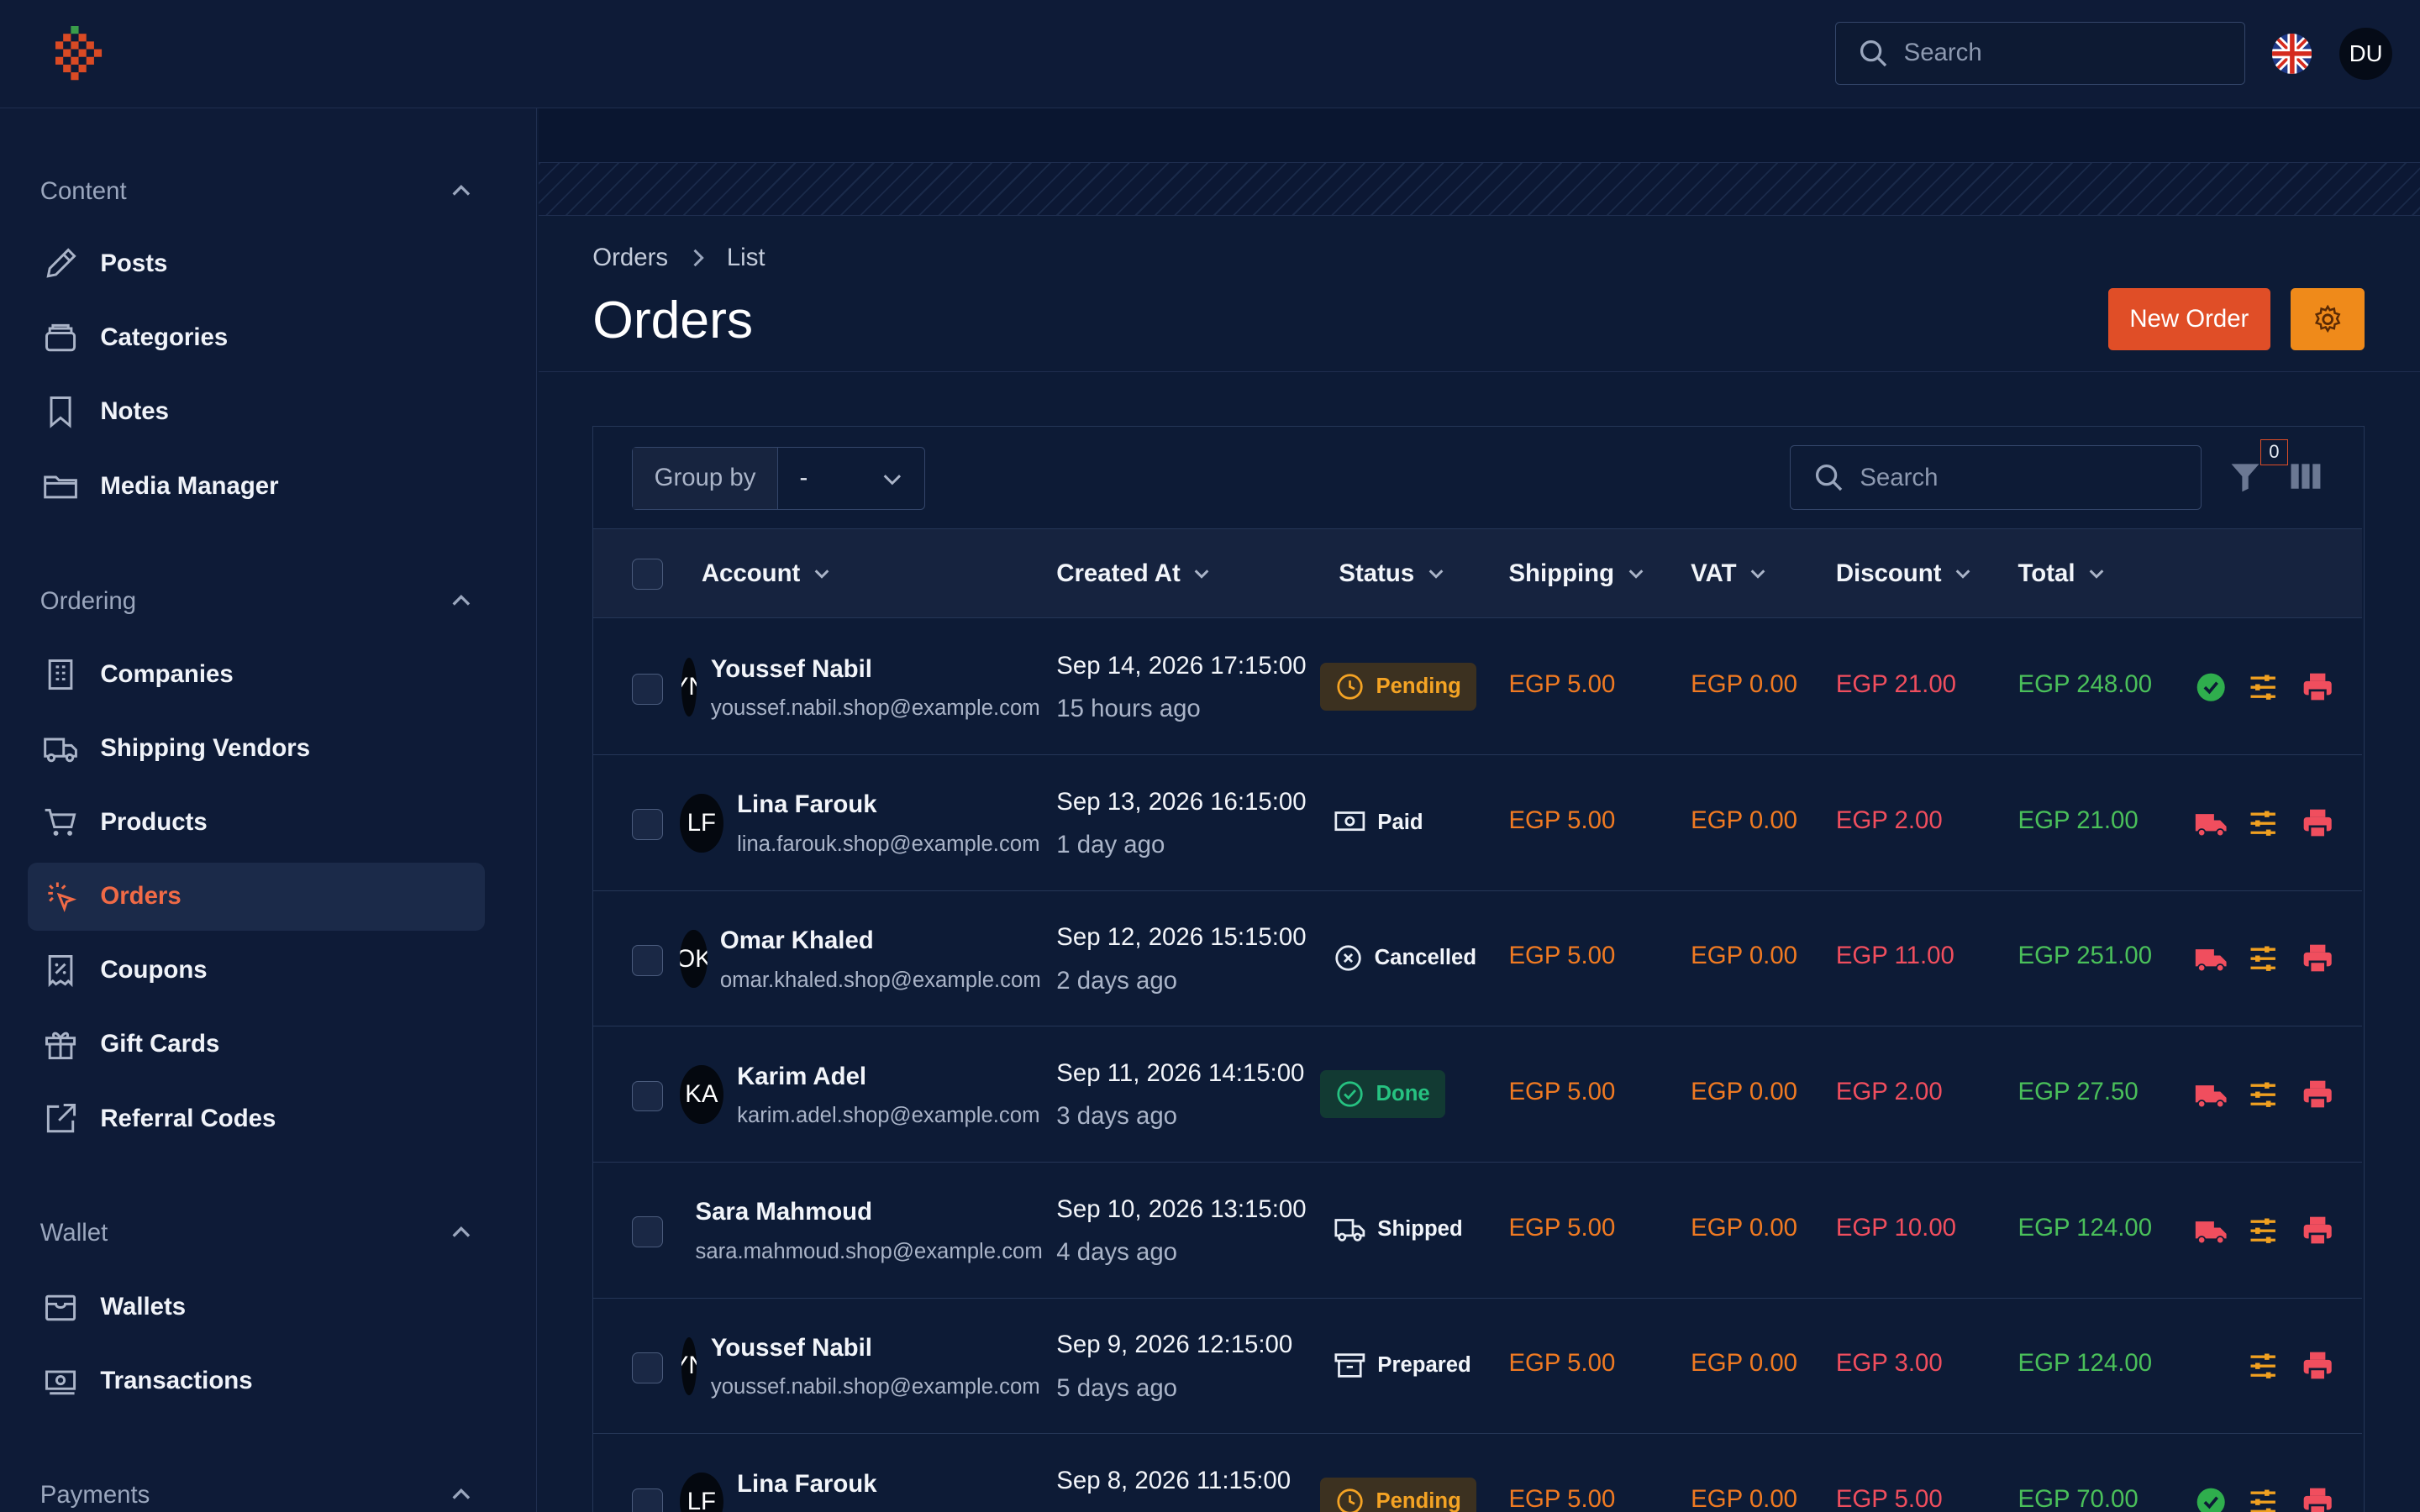  I want to click on chevron-up-icon, so click(462, 1231).